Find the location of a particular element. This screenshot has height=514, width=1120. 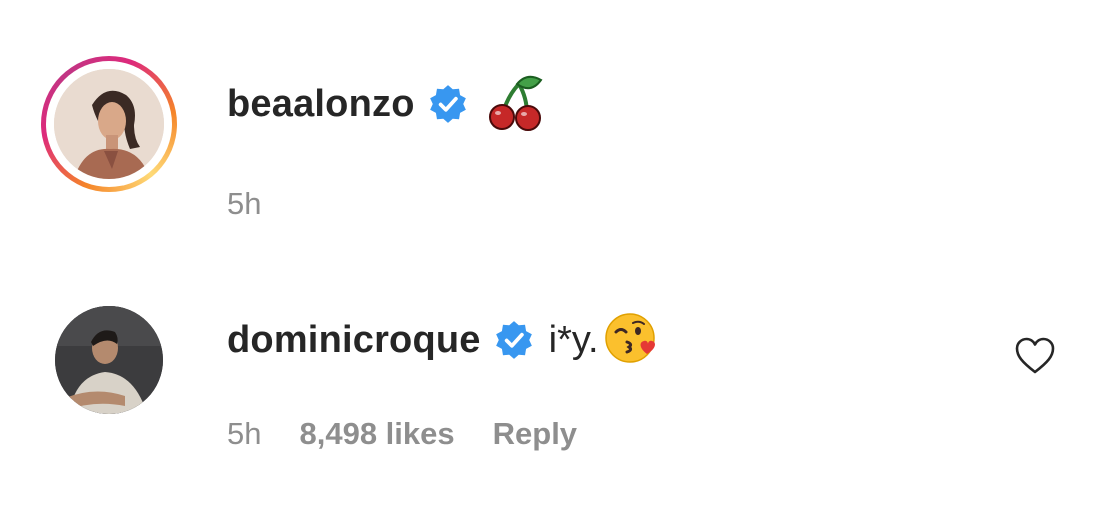

reply-button: Reply is located at coordinates (535, 434).